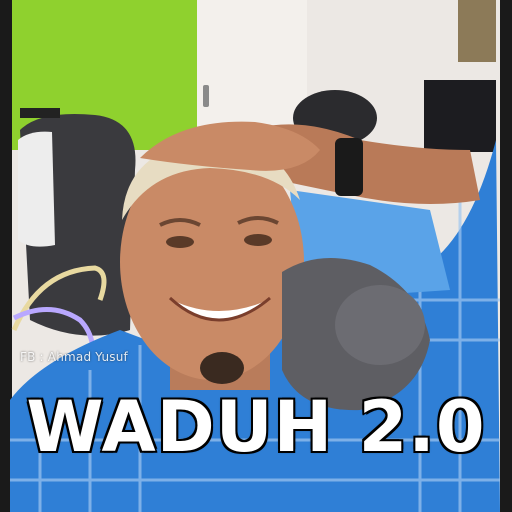 The width and height of the screenshot is (512, 512). I want to click on chair-white-panel, so click(36, 189).